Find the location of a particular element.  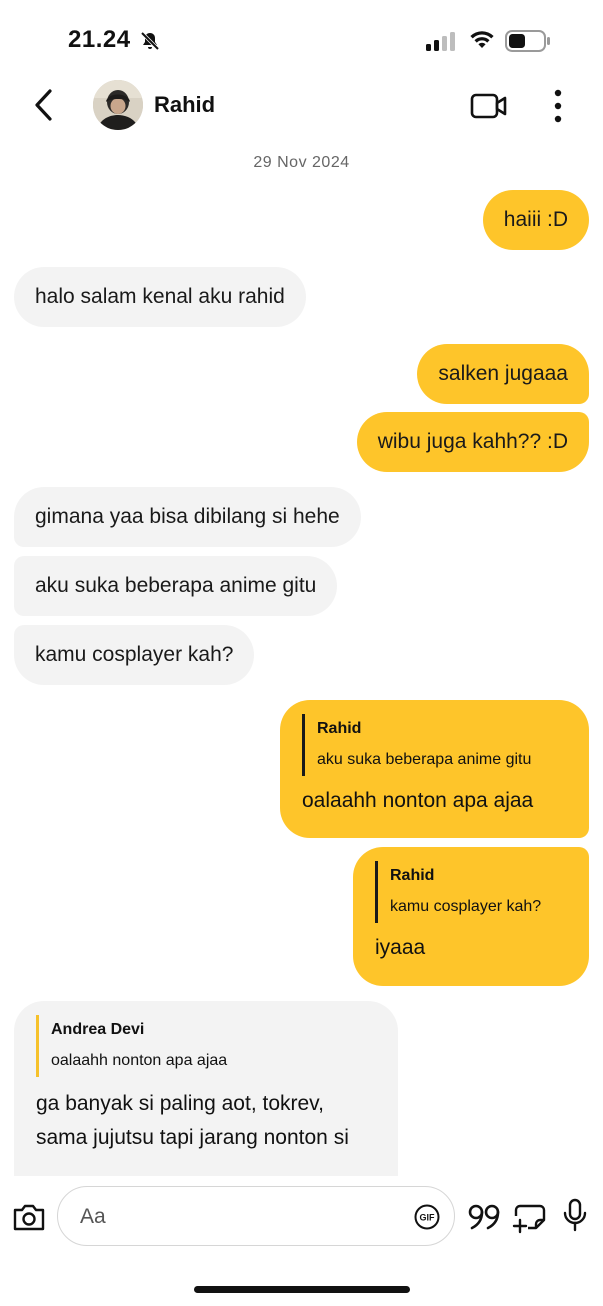

reply-bubble-outgoing: Rahid kamu cosplayer kah? iyaaa is located at coordinates (471, 916).